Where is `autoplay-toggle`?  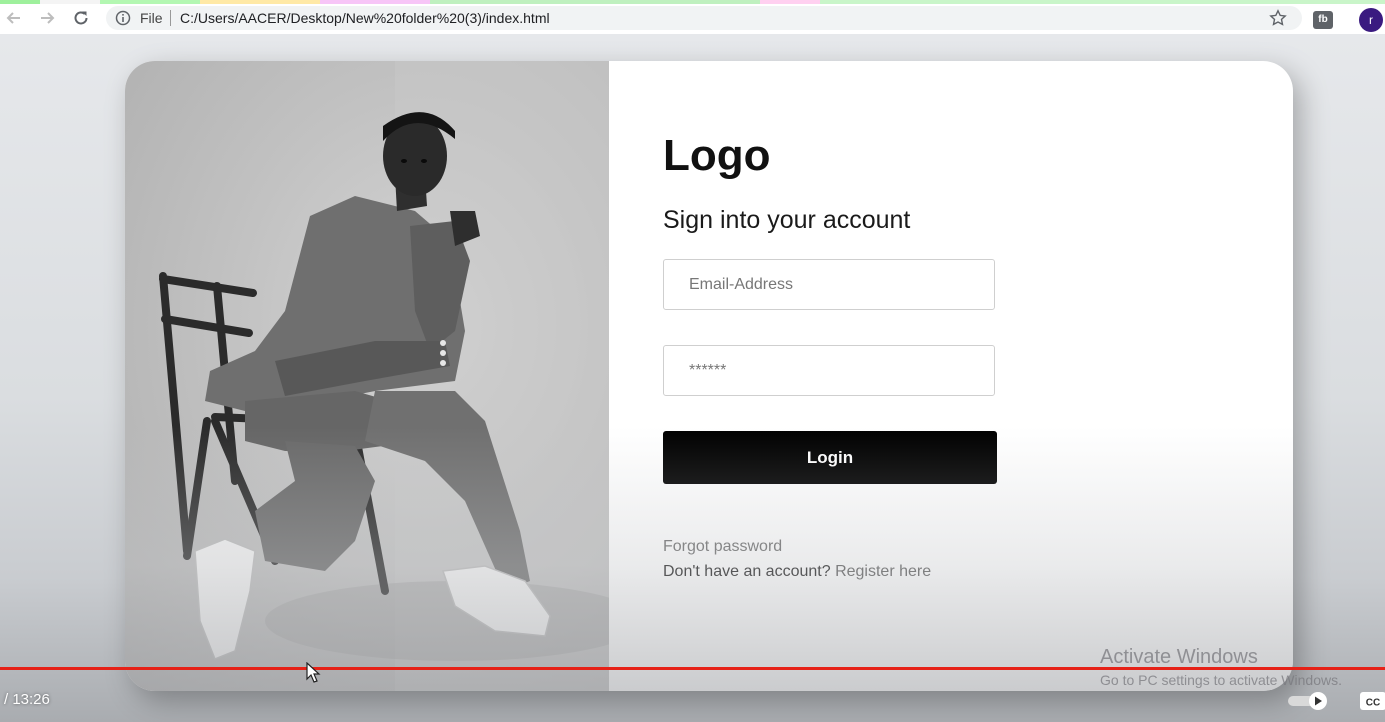
autoplay-toggle is located at coordinates (1308, 701).